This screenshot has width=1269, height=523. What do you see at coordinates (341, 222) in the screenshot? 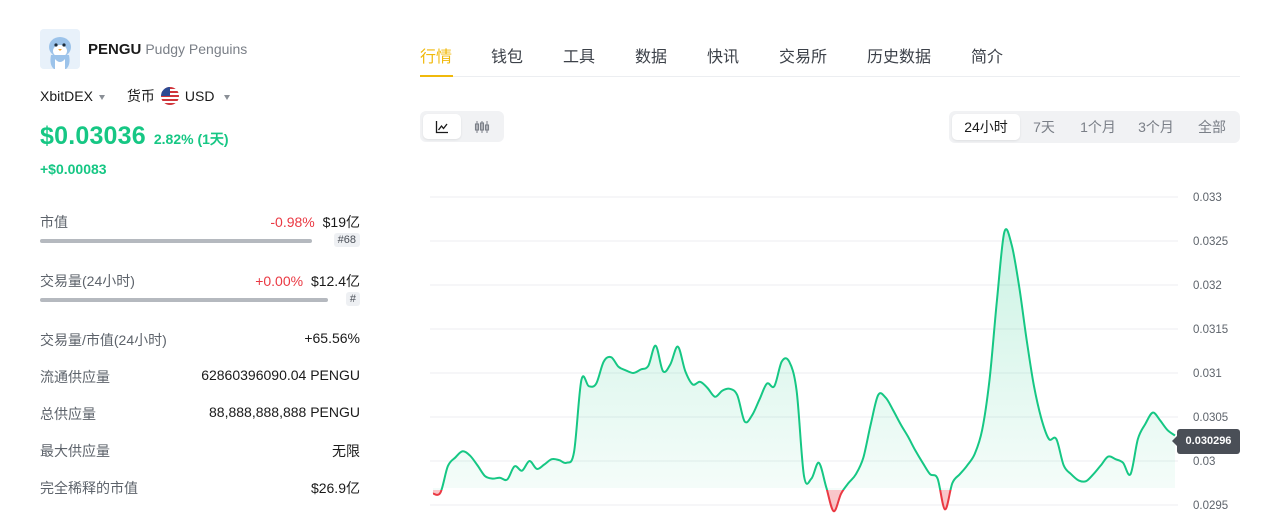
I see `stat-value: $19亿` at bounding box center [341, 222].